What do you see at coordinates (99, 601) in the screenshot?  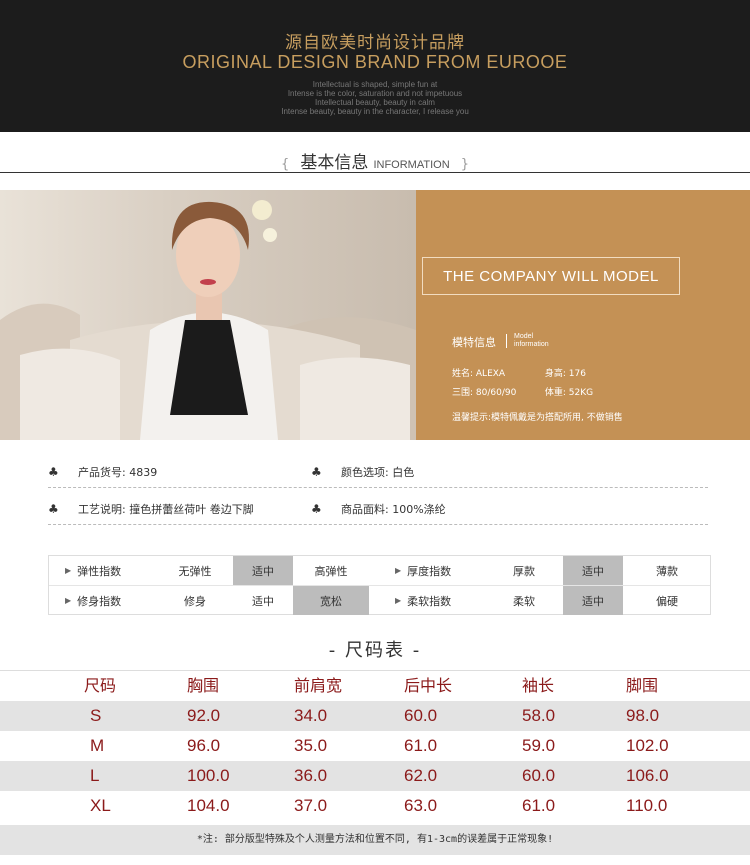 I see `attr-label-text: 修身指数` at bounding box center [99, 601].